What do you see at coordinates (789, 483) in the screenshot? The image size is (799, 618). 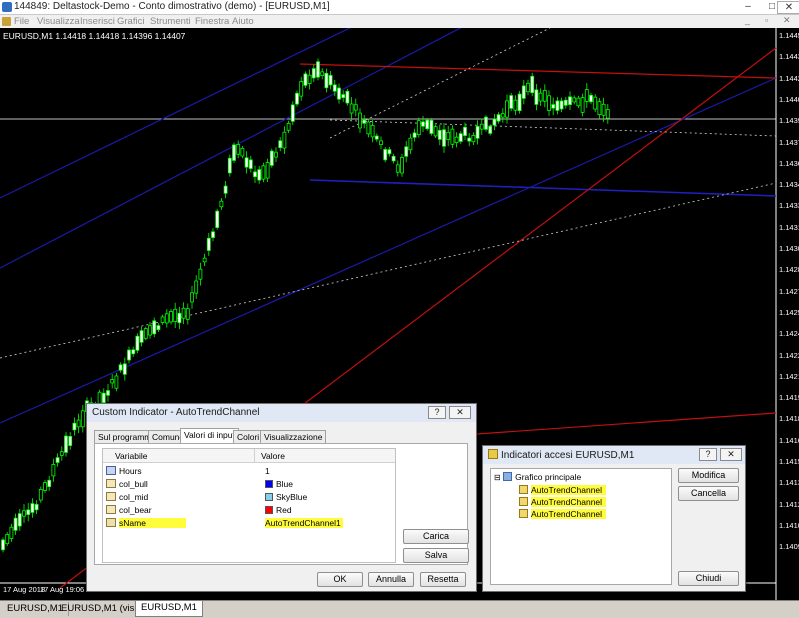 I see `price-label: 1.14135` at bounding box center [789, 483].